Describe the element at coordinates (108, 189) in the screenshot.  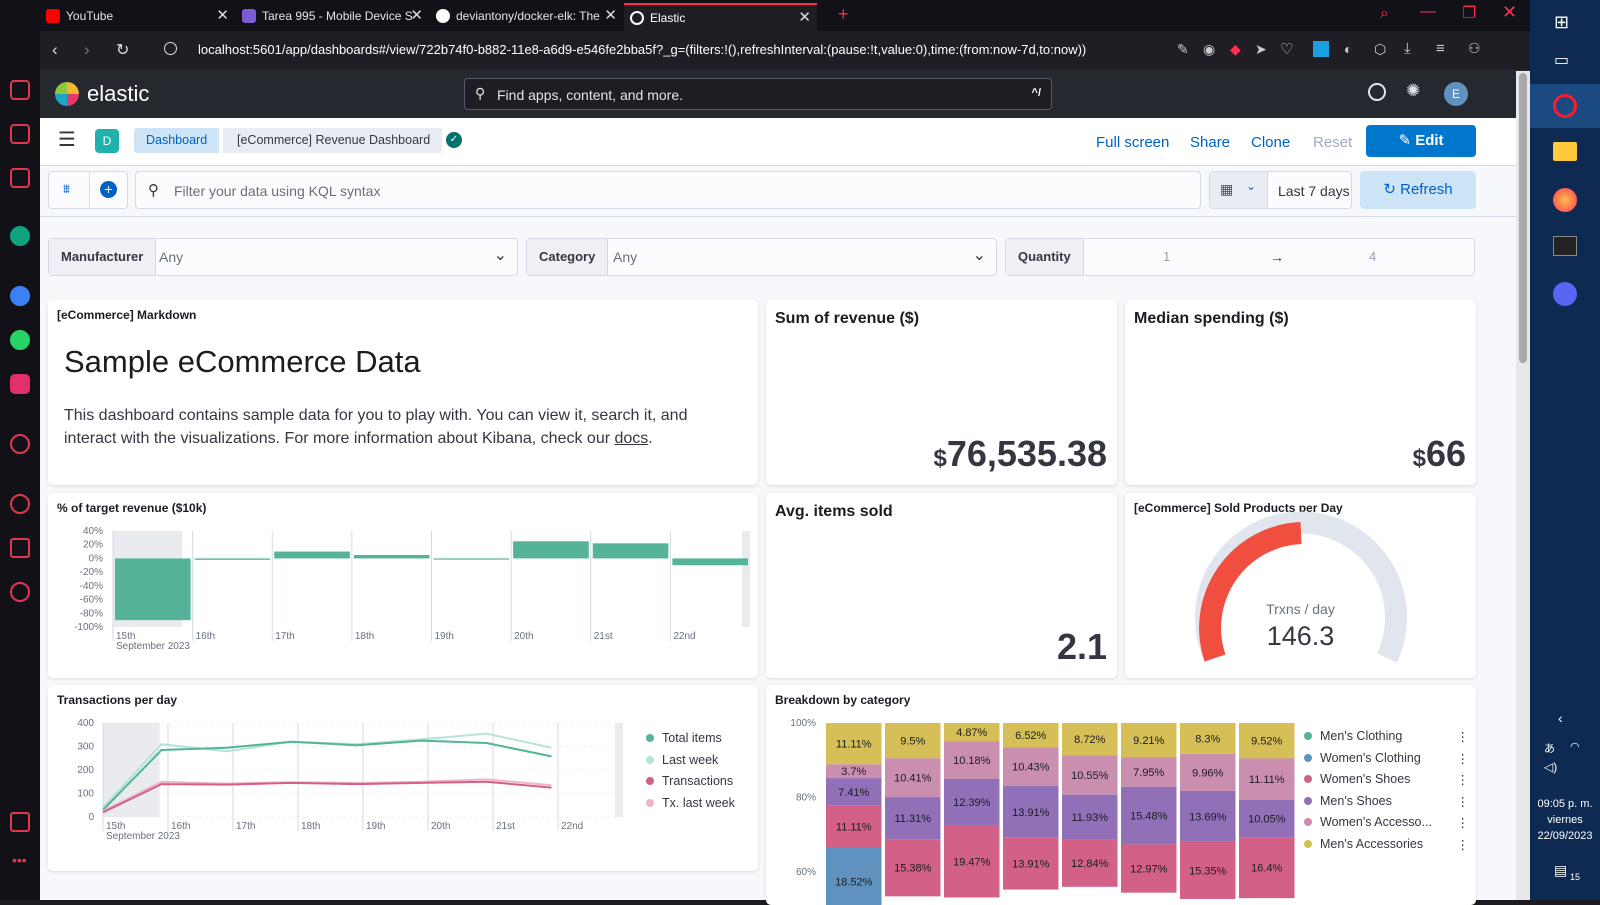
I see `add-filter-icon: +` at that location.